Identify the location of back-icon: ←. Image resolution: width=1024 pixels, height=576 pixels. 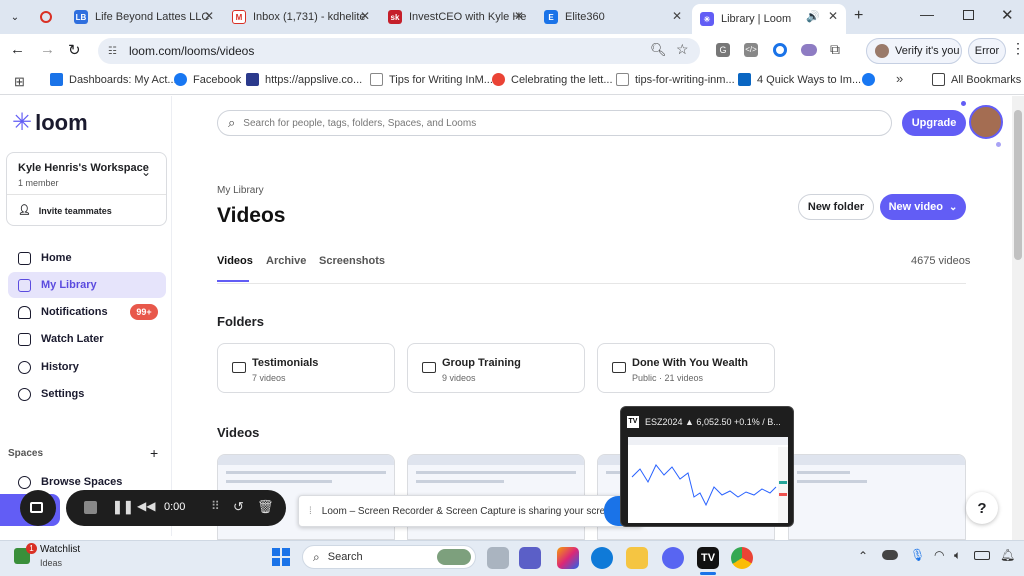
(17, 49).